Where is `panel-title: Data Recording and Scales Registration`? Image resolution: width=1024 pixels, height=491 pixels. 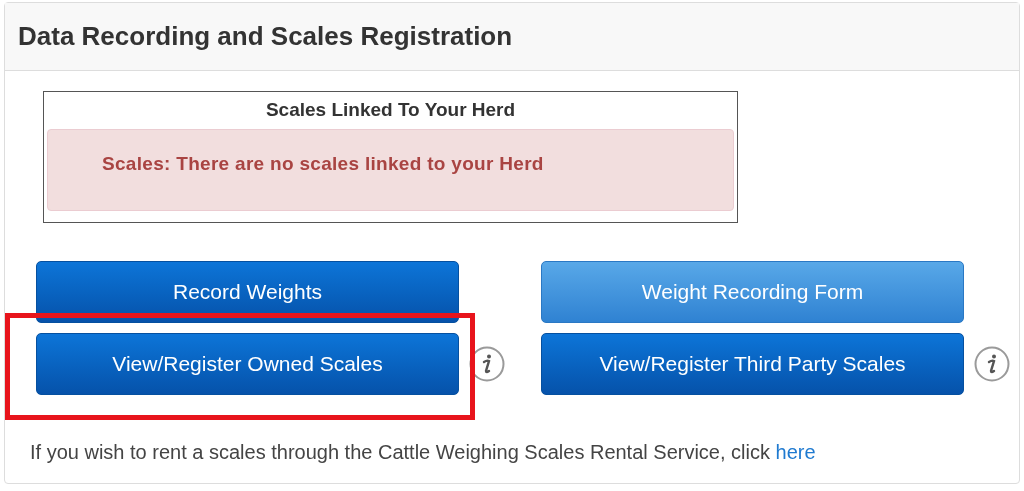
panel-title: Data Recording and Scales Registration is located at coordinates (265, 36).